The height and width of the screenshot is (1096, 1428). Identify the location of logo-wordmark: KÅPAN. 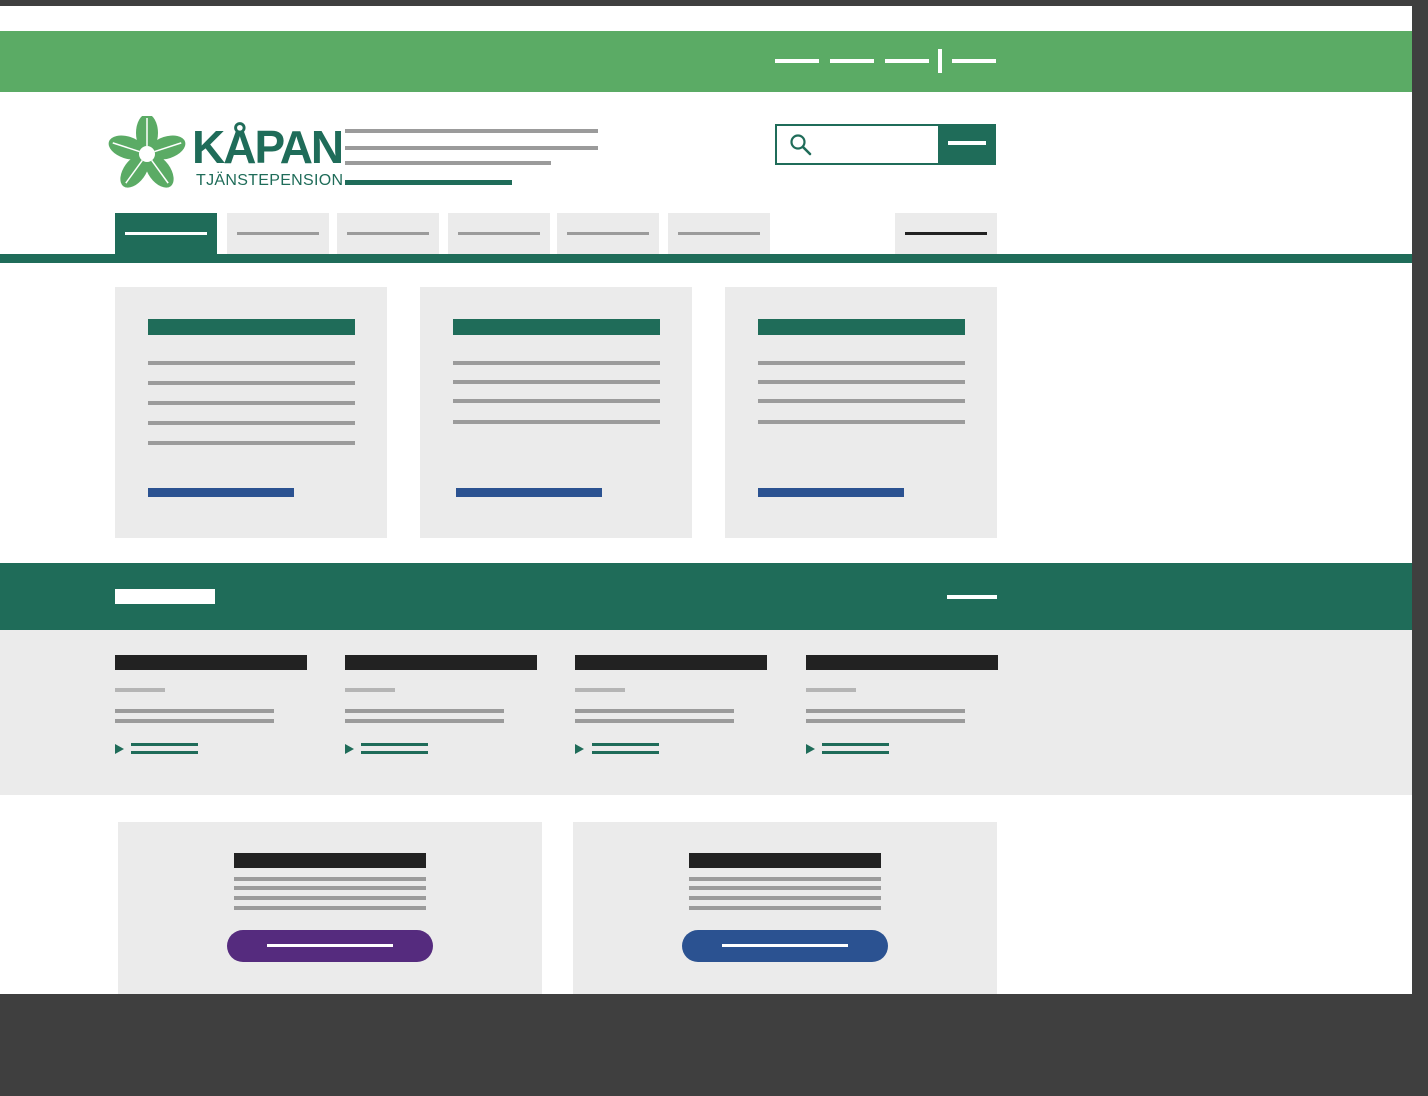
(268, 147).